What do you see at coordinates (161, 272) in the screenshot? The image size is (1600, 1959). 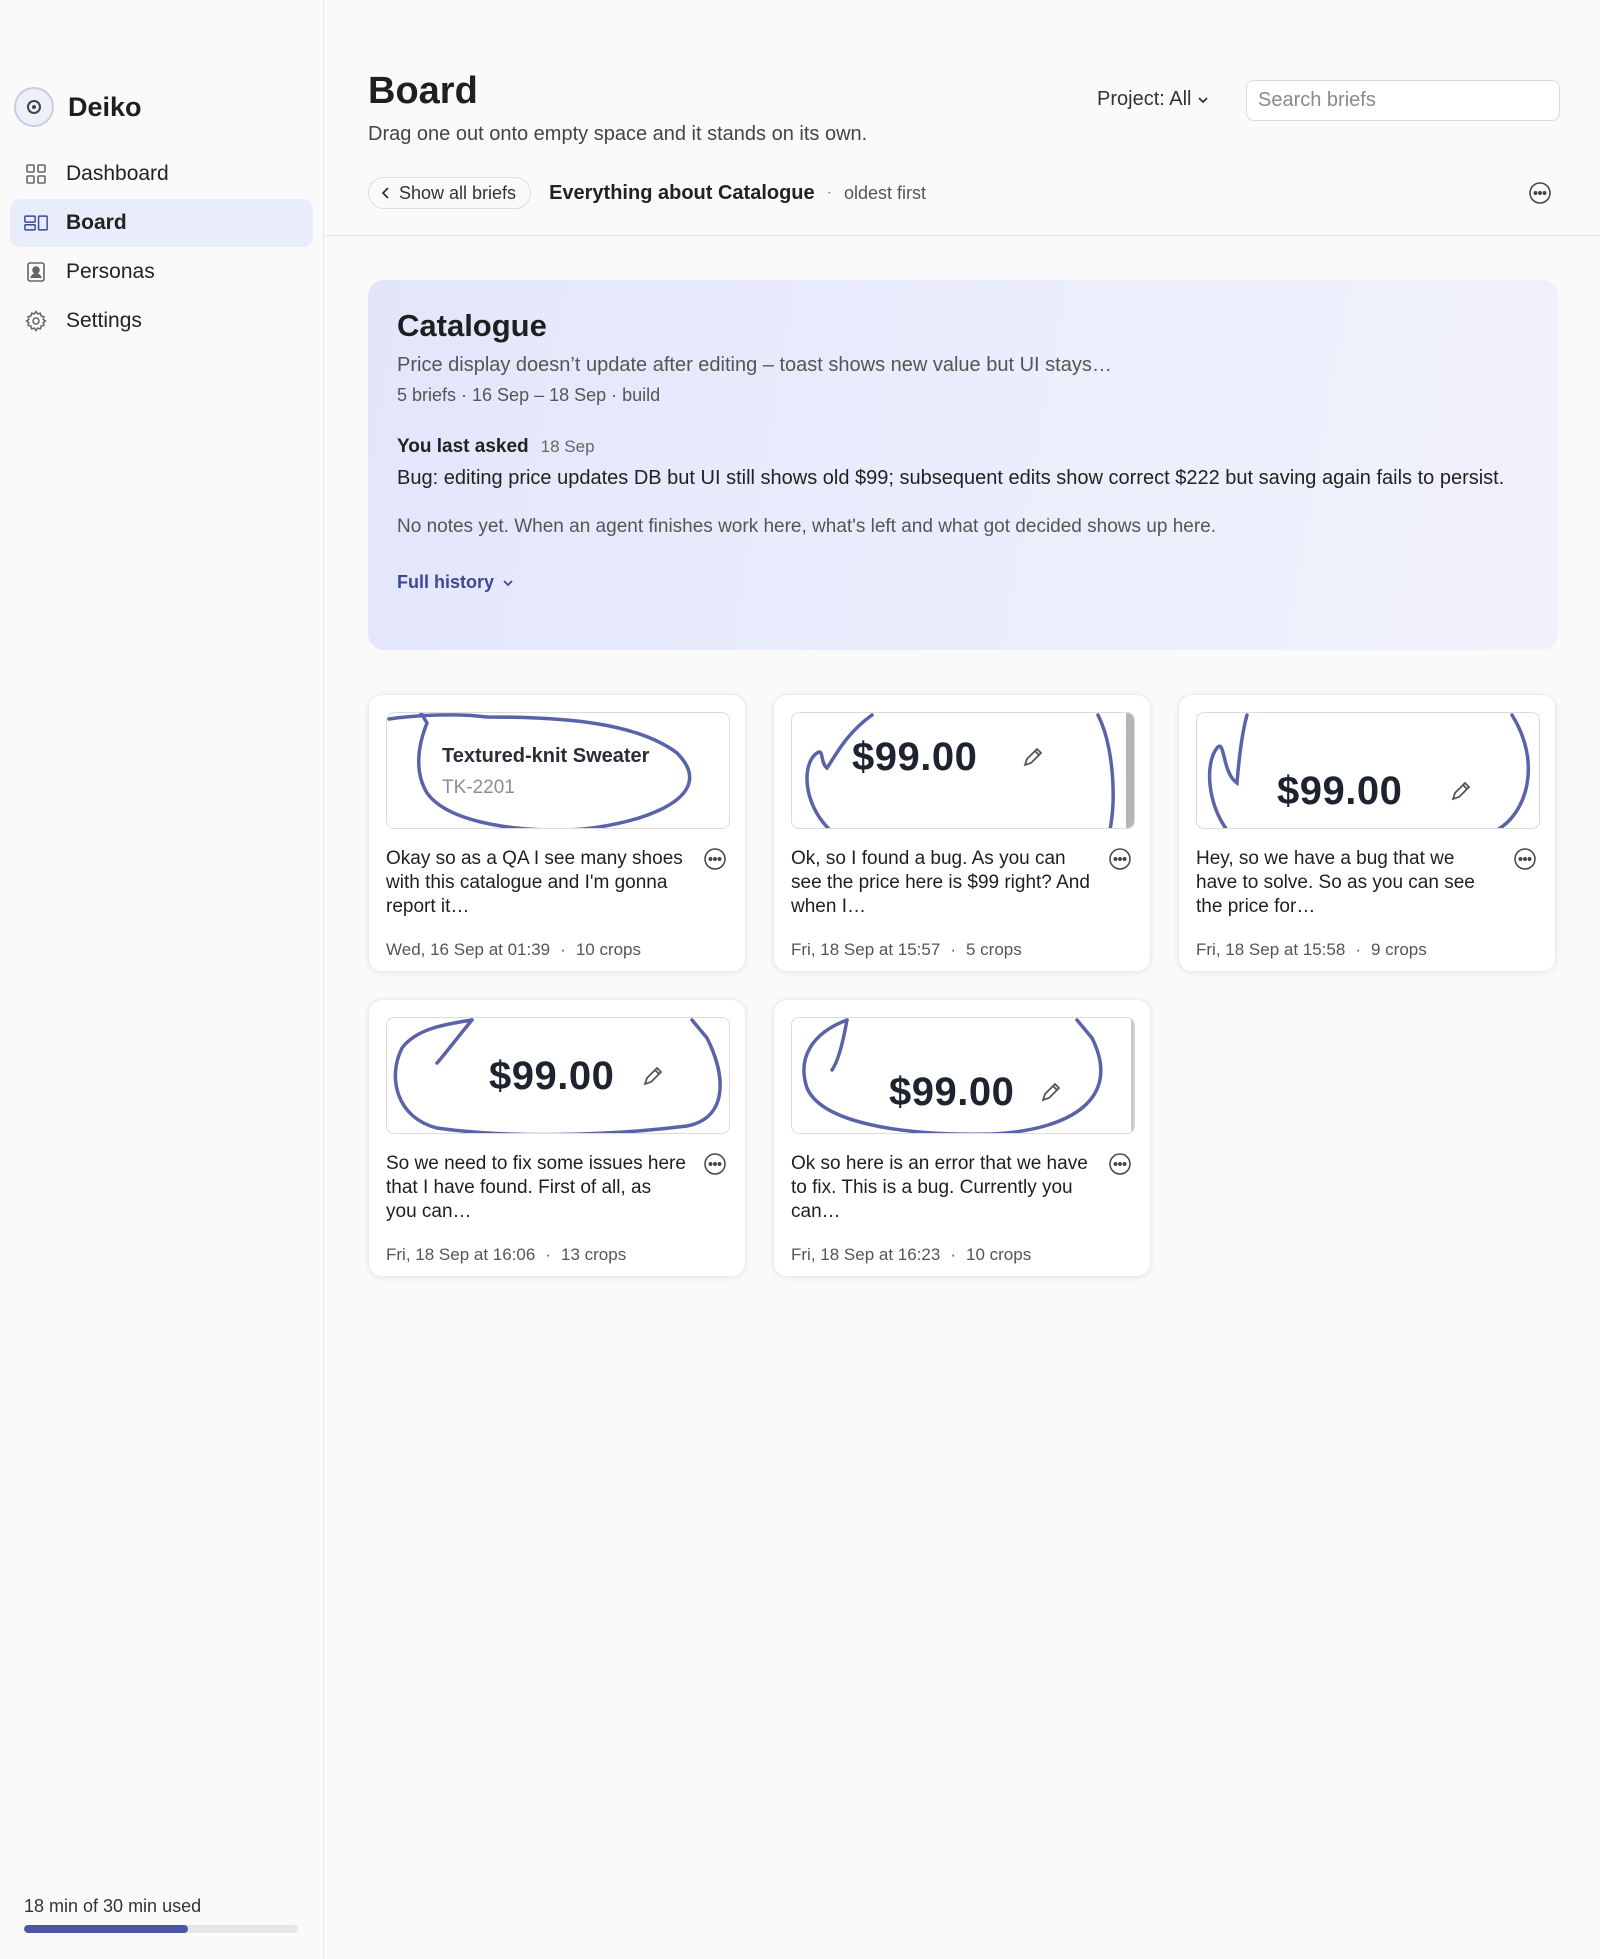 I see `sidebar-item-personas: Personas` at bounding box center [161, 272].